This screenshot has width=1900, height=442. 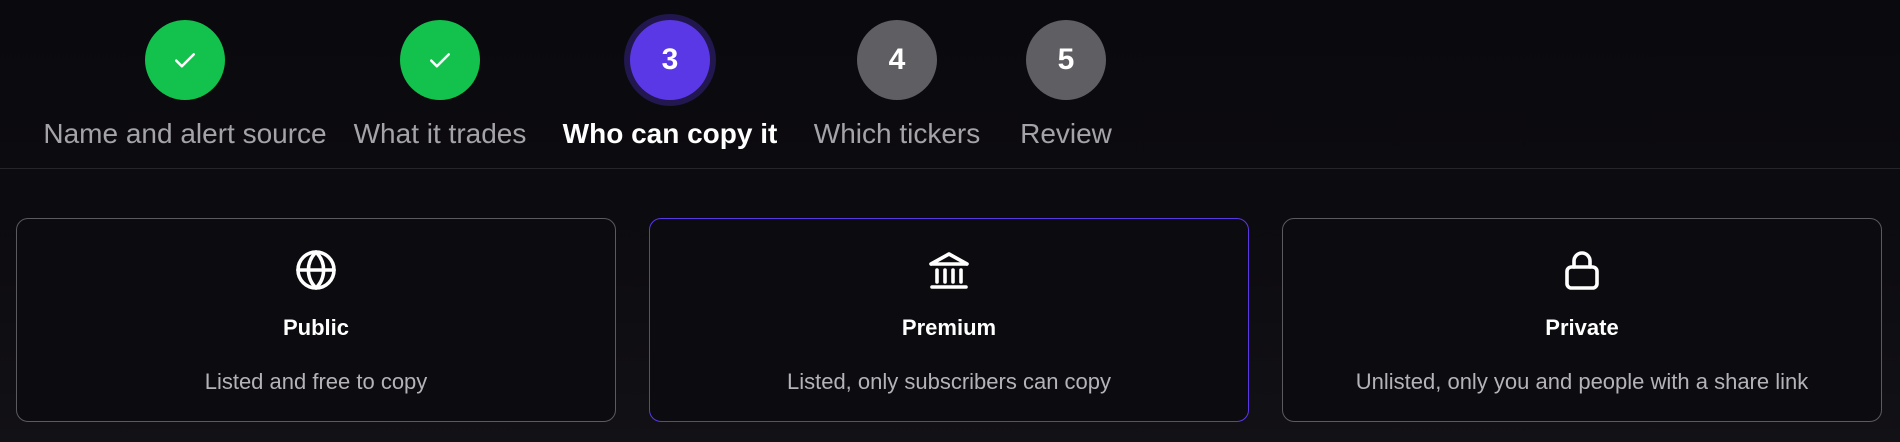 What do you see at coordinates (949, 270) in the screenshot?
I see `bank-icon` at bounding box center [949, 270].